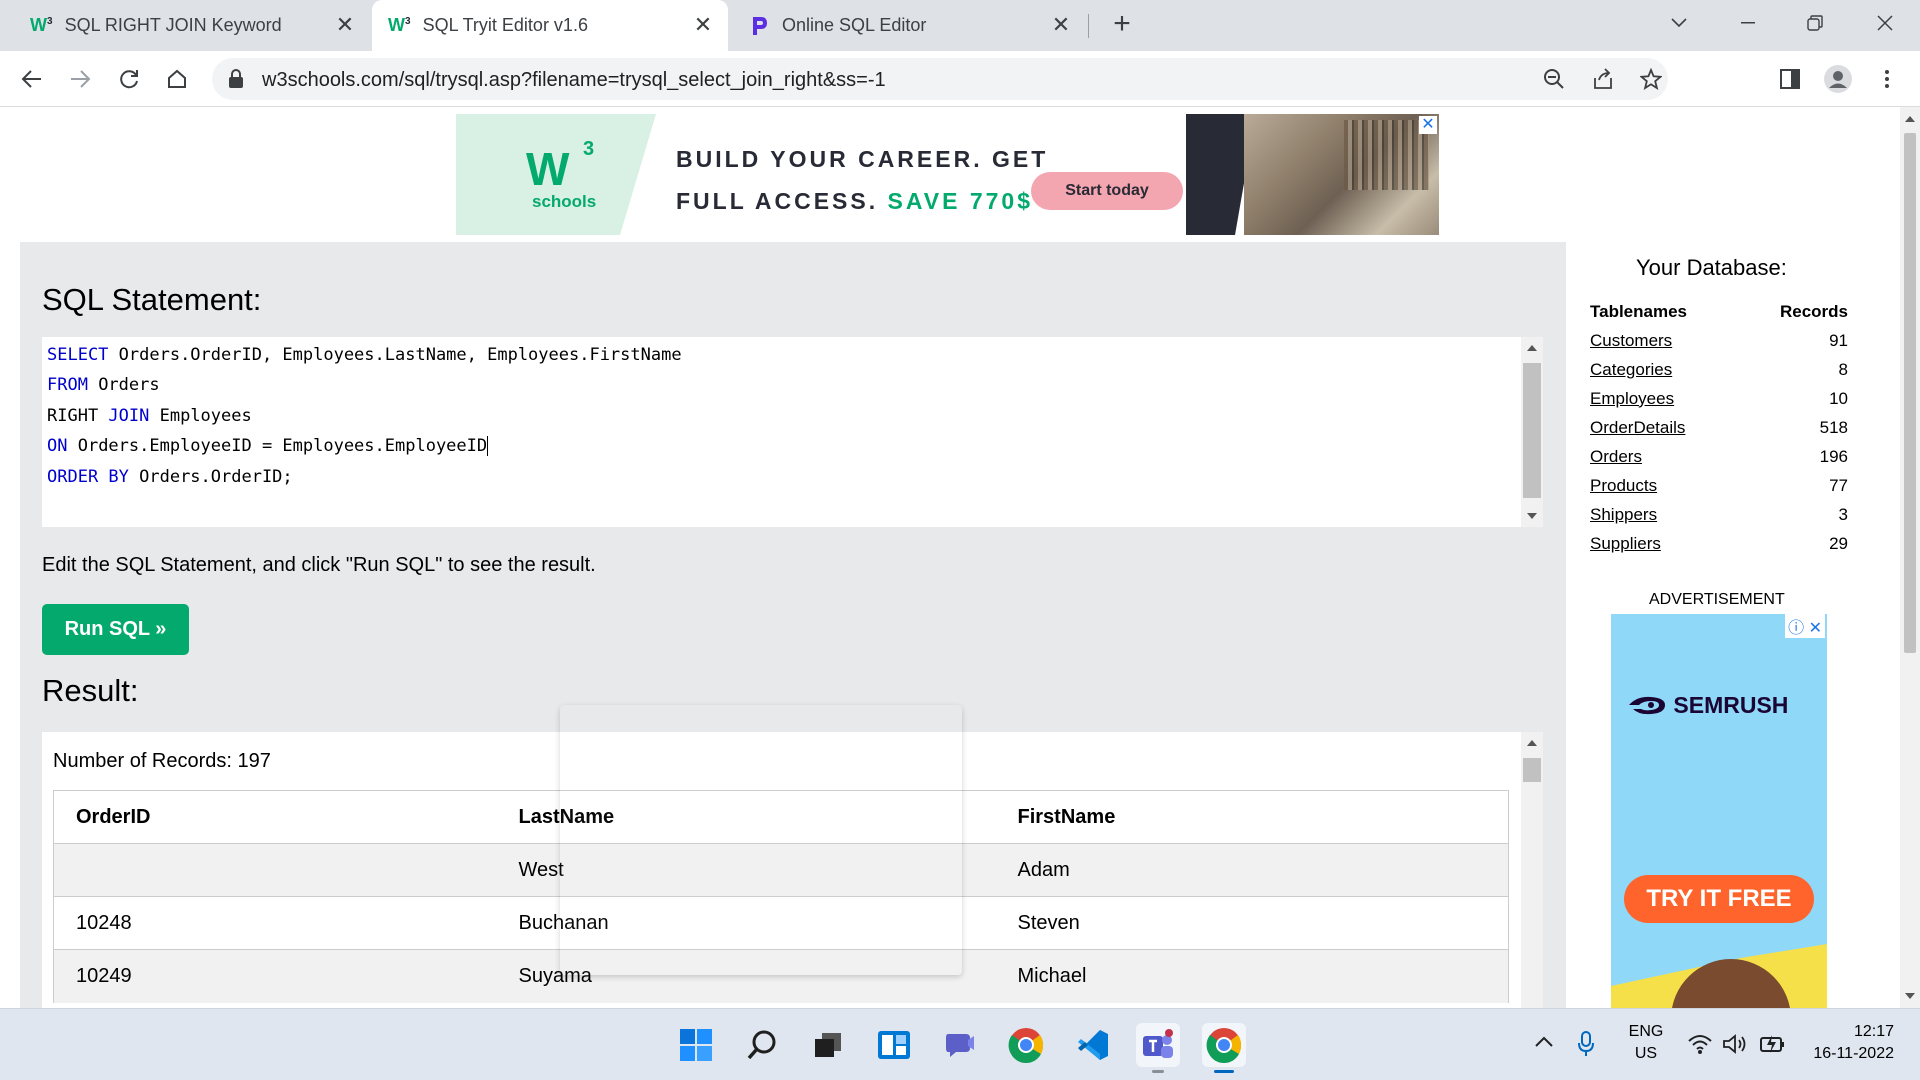 This screenshot has height=1080, width=1920. I want to click on text-cursor, so click(488, 446).